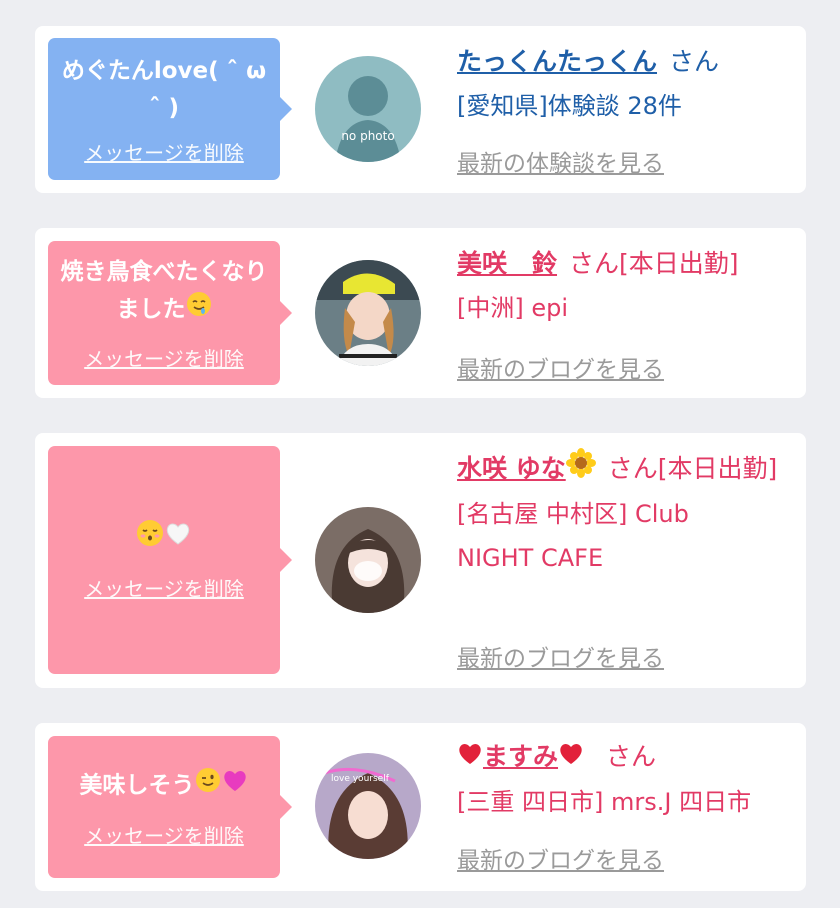  Describe the element at coordinates (526, 465) in the screenshot. I see `user-name-link: 水咲 ゆな` at that location.